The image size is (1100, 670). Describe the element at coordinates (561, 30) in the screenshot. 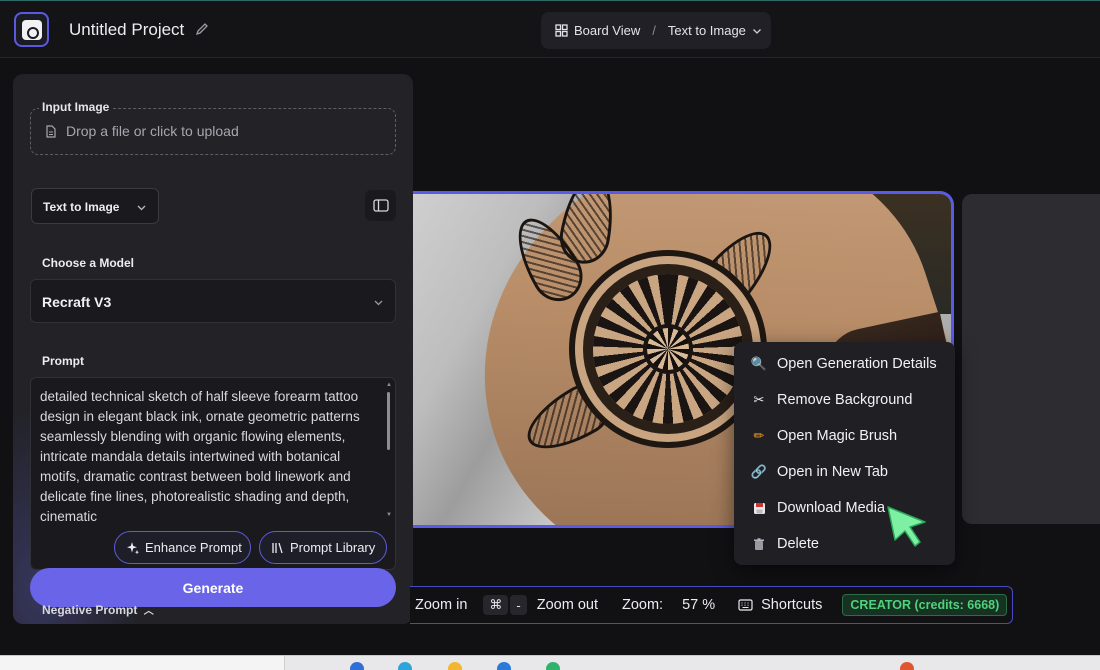

I see `board-grid-icon` at that location.